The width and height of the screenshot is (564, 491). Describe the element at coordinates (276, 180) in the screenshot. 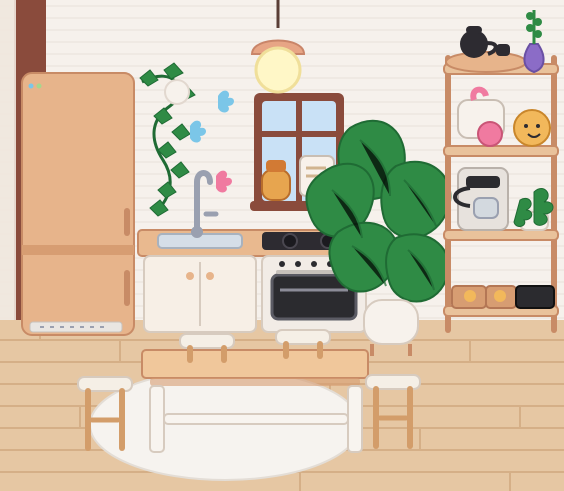

I see `honey-jar` at that location.